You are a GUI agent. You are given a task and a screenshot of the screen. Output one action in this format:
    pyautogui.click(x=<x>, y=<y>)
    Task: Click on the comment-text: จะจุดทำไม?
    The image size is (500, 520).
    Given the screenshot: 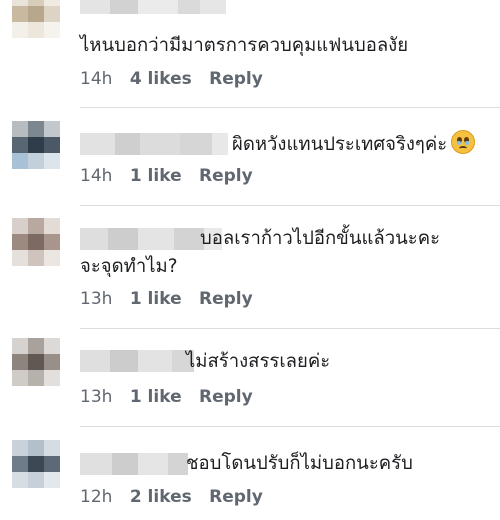 What is the action you would take?
    pyautogui.click(x=129, y=267)
    